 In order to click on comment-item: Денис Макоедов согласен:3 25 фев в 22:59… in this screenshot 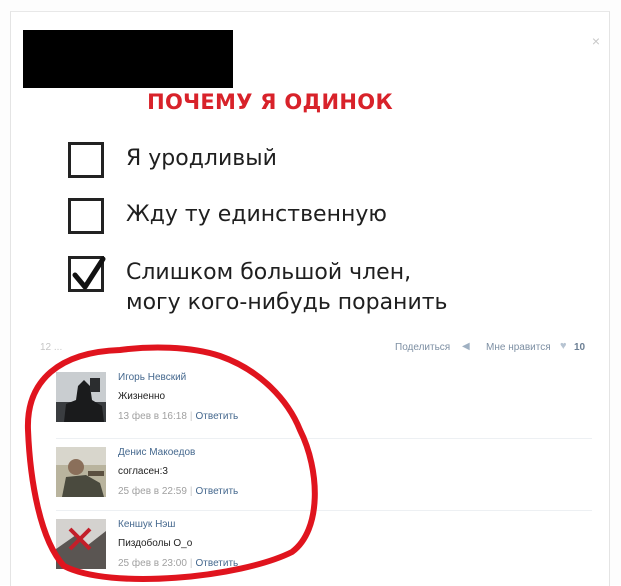, I will do `click(324, 474)`.